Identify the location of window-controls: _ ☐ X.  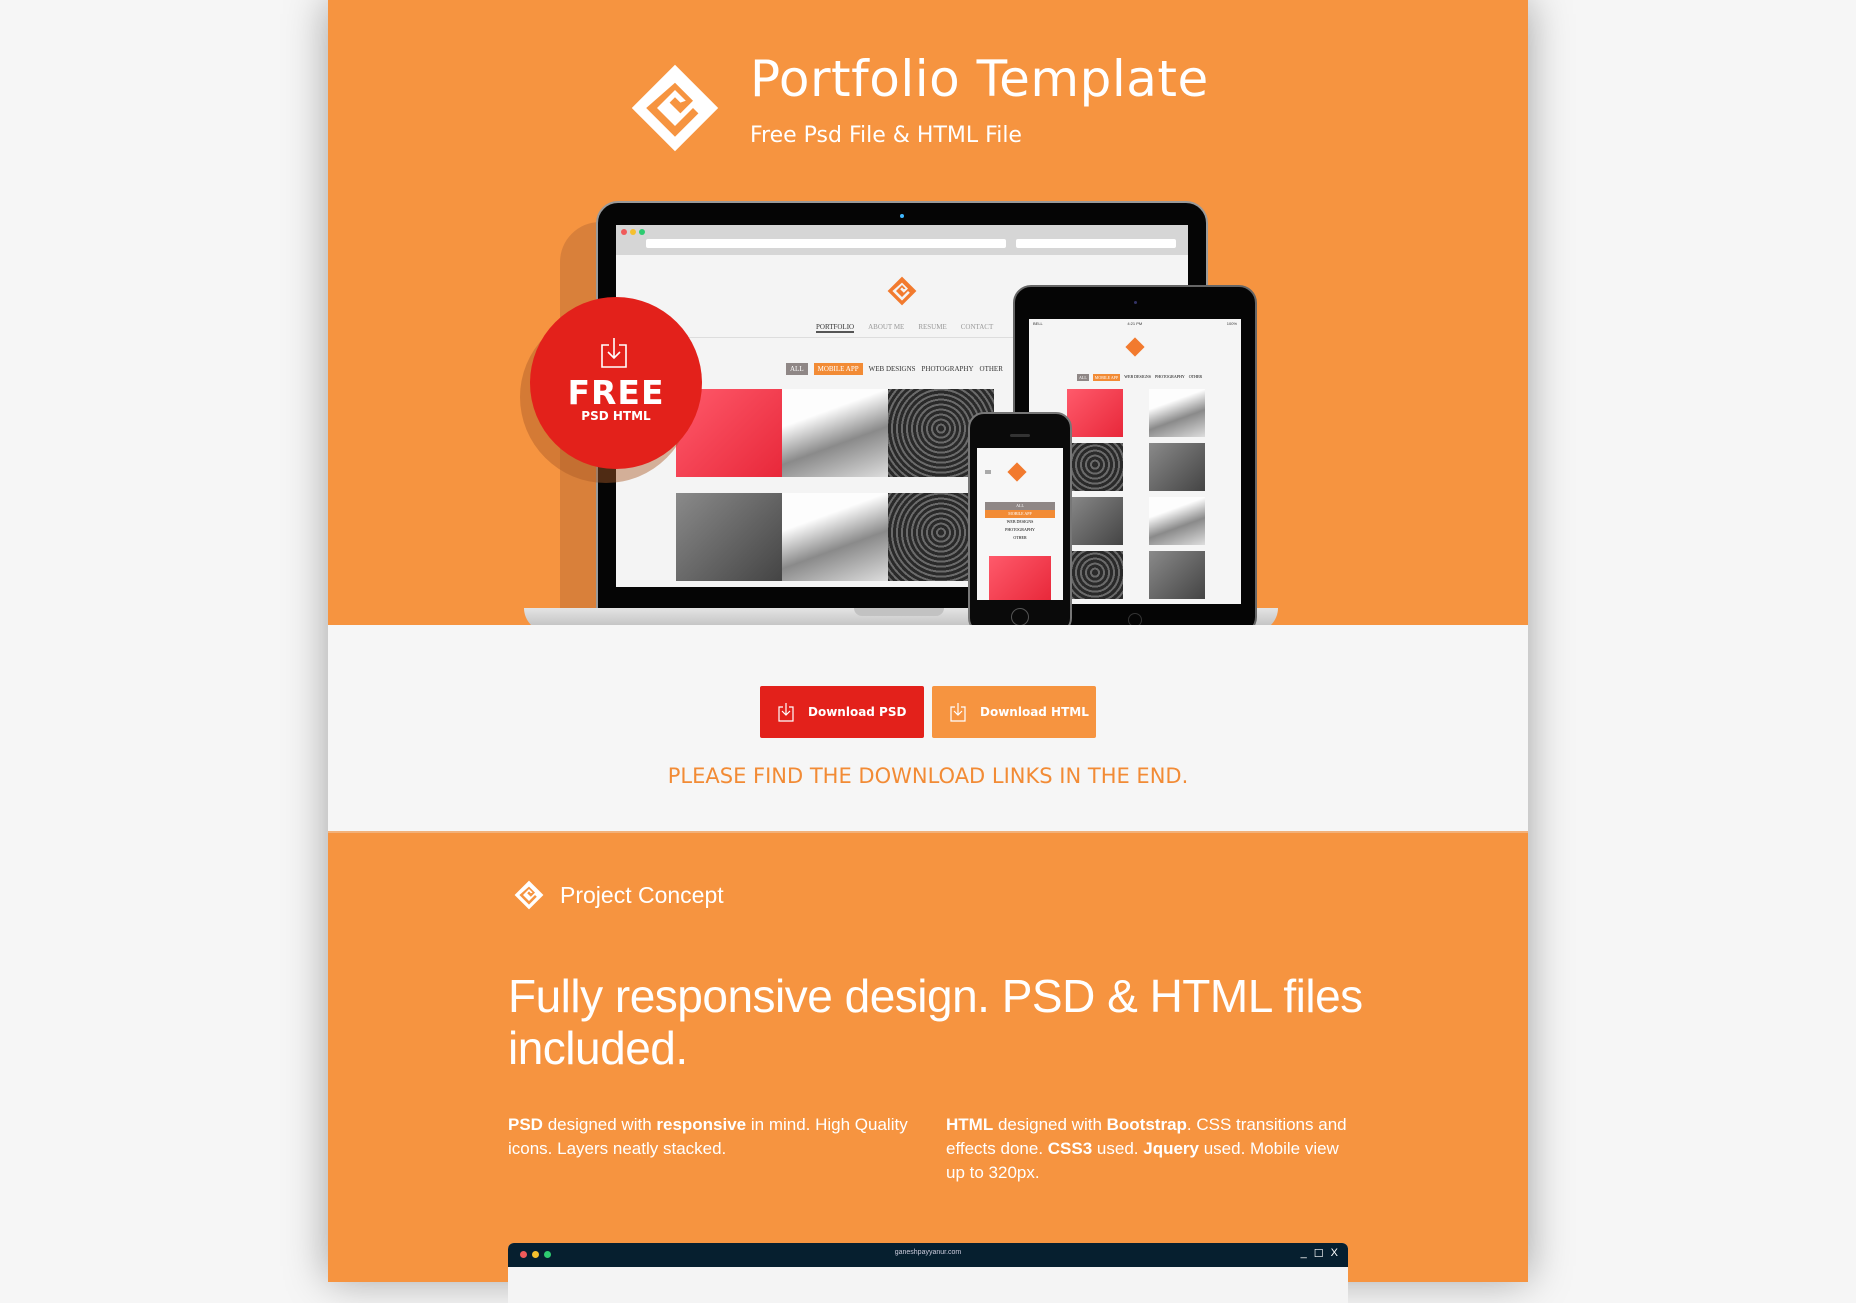
(1319, 1253).